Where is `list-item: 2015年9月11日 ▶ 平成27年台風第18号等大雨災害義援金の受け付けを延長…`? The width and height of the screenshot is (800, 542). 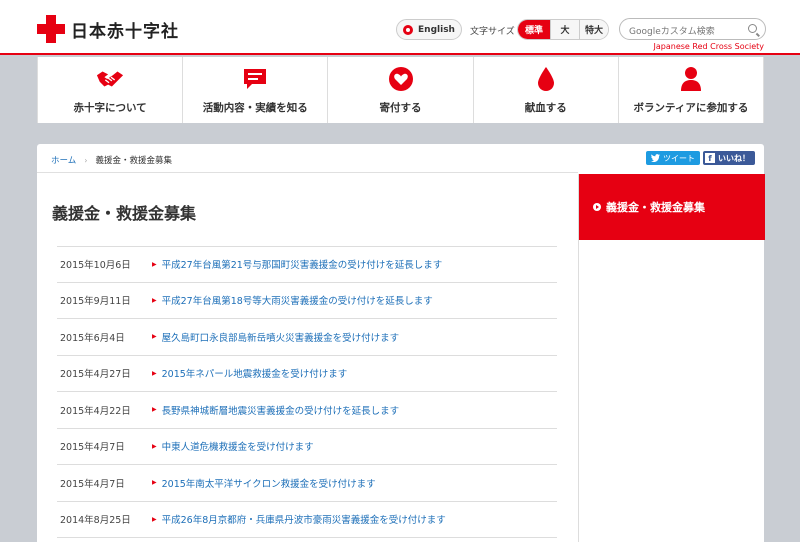
list-item: 2015年9月11日 ▶ 平成27年台風第18号等大雨災害義援金の受け付けを延長… is located at coordinates (307, 301).